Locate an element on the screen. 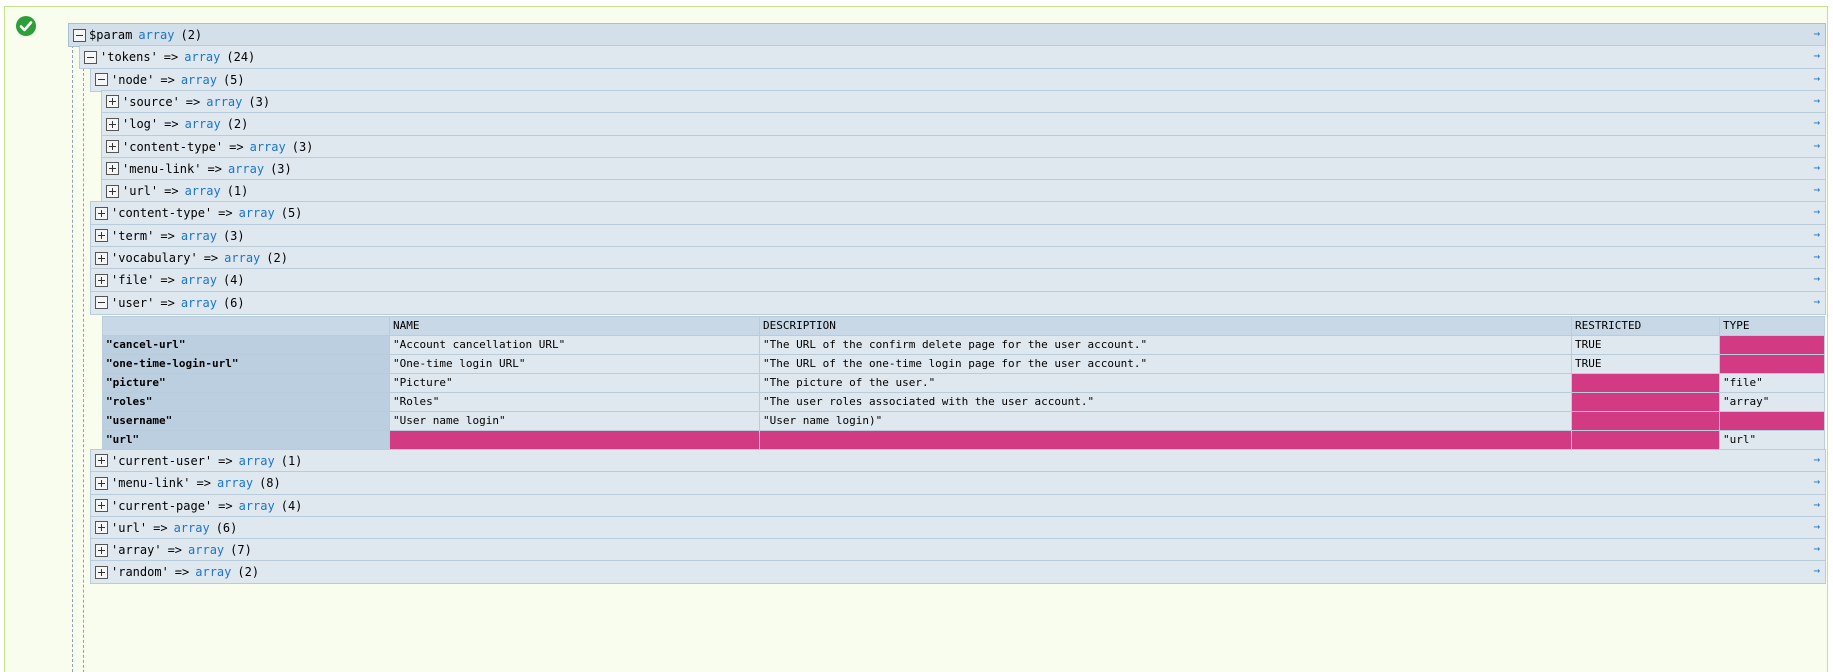  tree-row: 'file' => array (4) → is located at coordinates (958, 280).